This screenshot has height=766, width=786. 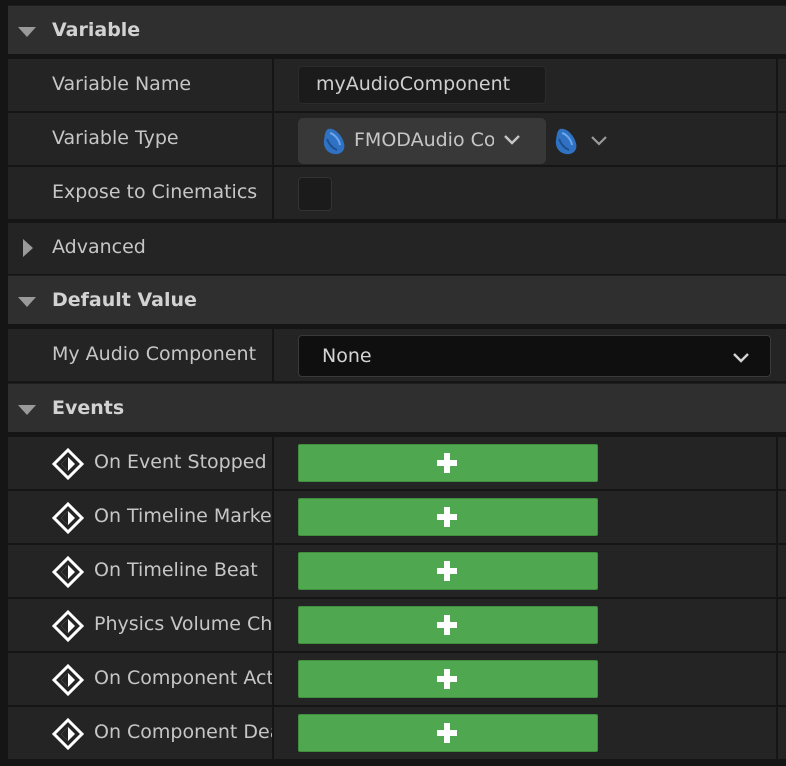 What do you see at coordinates (124, 300) in the screenshot?
I see `section-title: Default Value` at bounding box center [124, 300].